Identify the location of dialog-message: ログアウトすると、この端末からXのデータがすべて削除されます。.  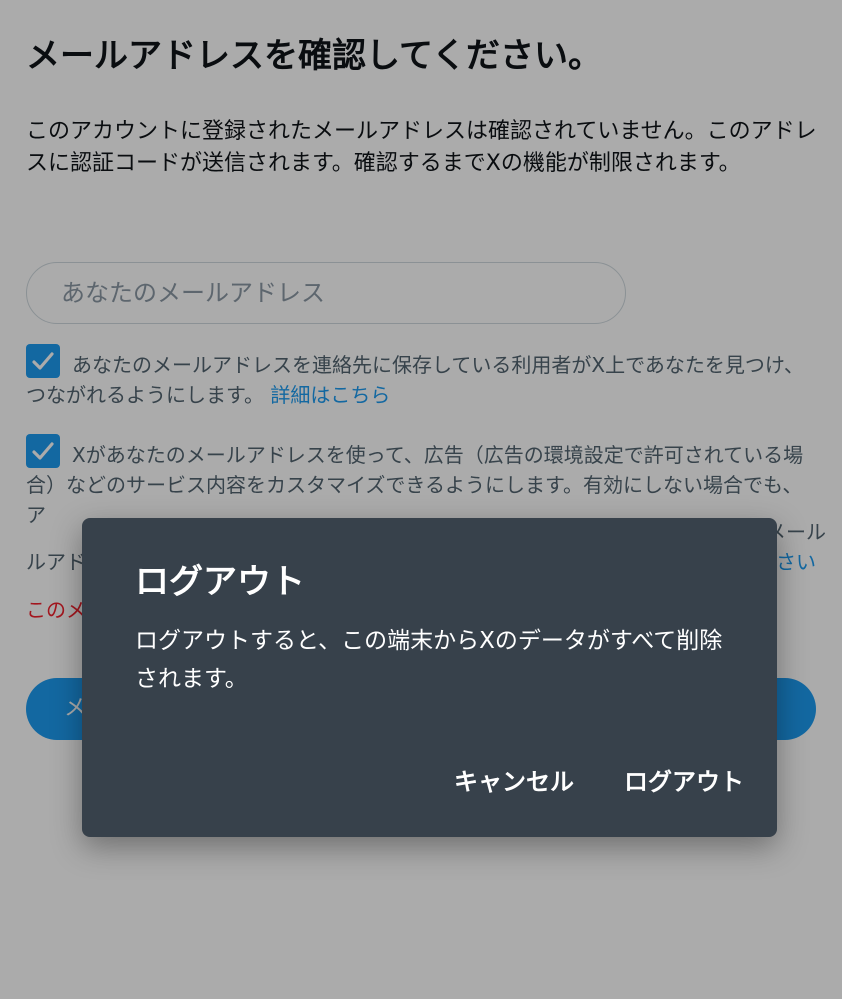
(429, 660).